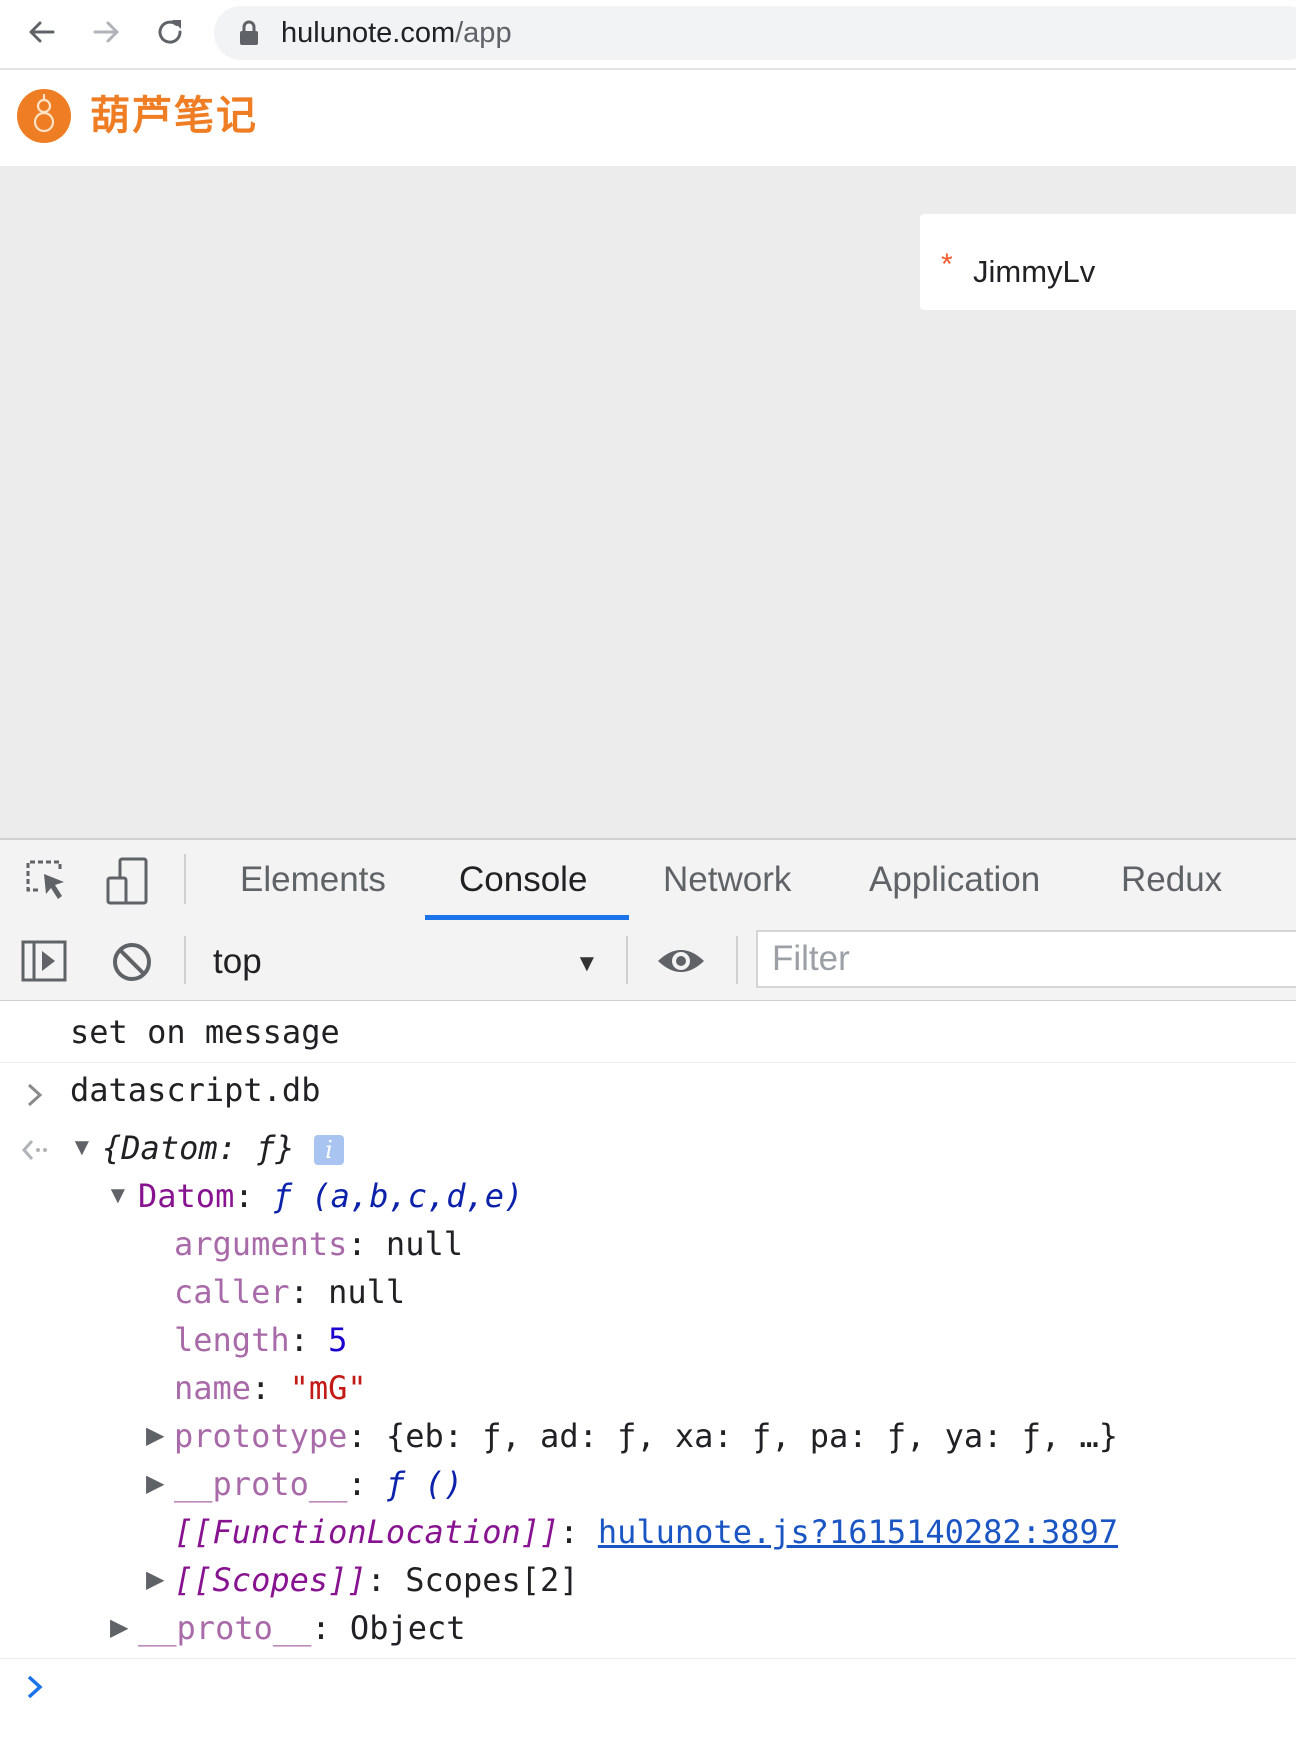 The image size is (1296, 1746). Describe the element at coordinates (752, 1436) in the screenshot. I see `property-value: {eb: ƒ, ad: ƒ, xa: ƒ, pa: ƒ, ya: ƒ, …}` at that location.